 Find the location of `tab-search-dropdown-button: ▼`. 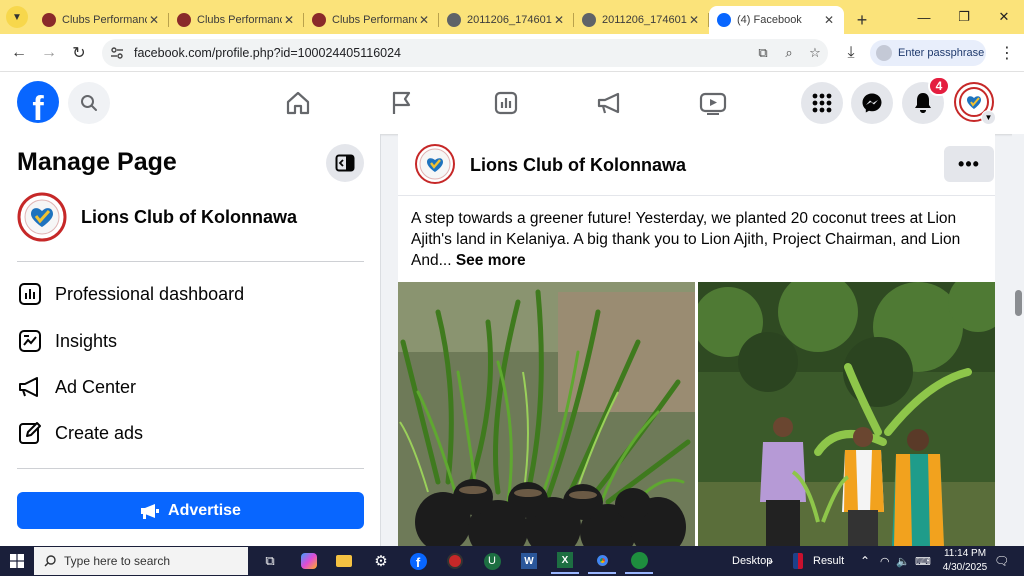

tab-search-dropdown-button: ▼ is located at coordinates (17, 17).